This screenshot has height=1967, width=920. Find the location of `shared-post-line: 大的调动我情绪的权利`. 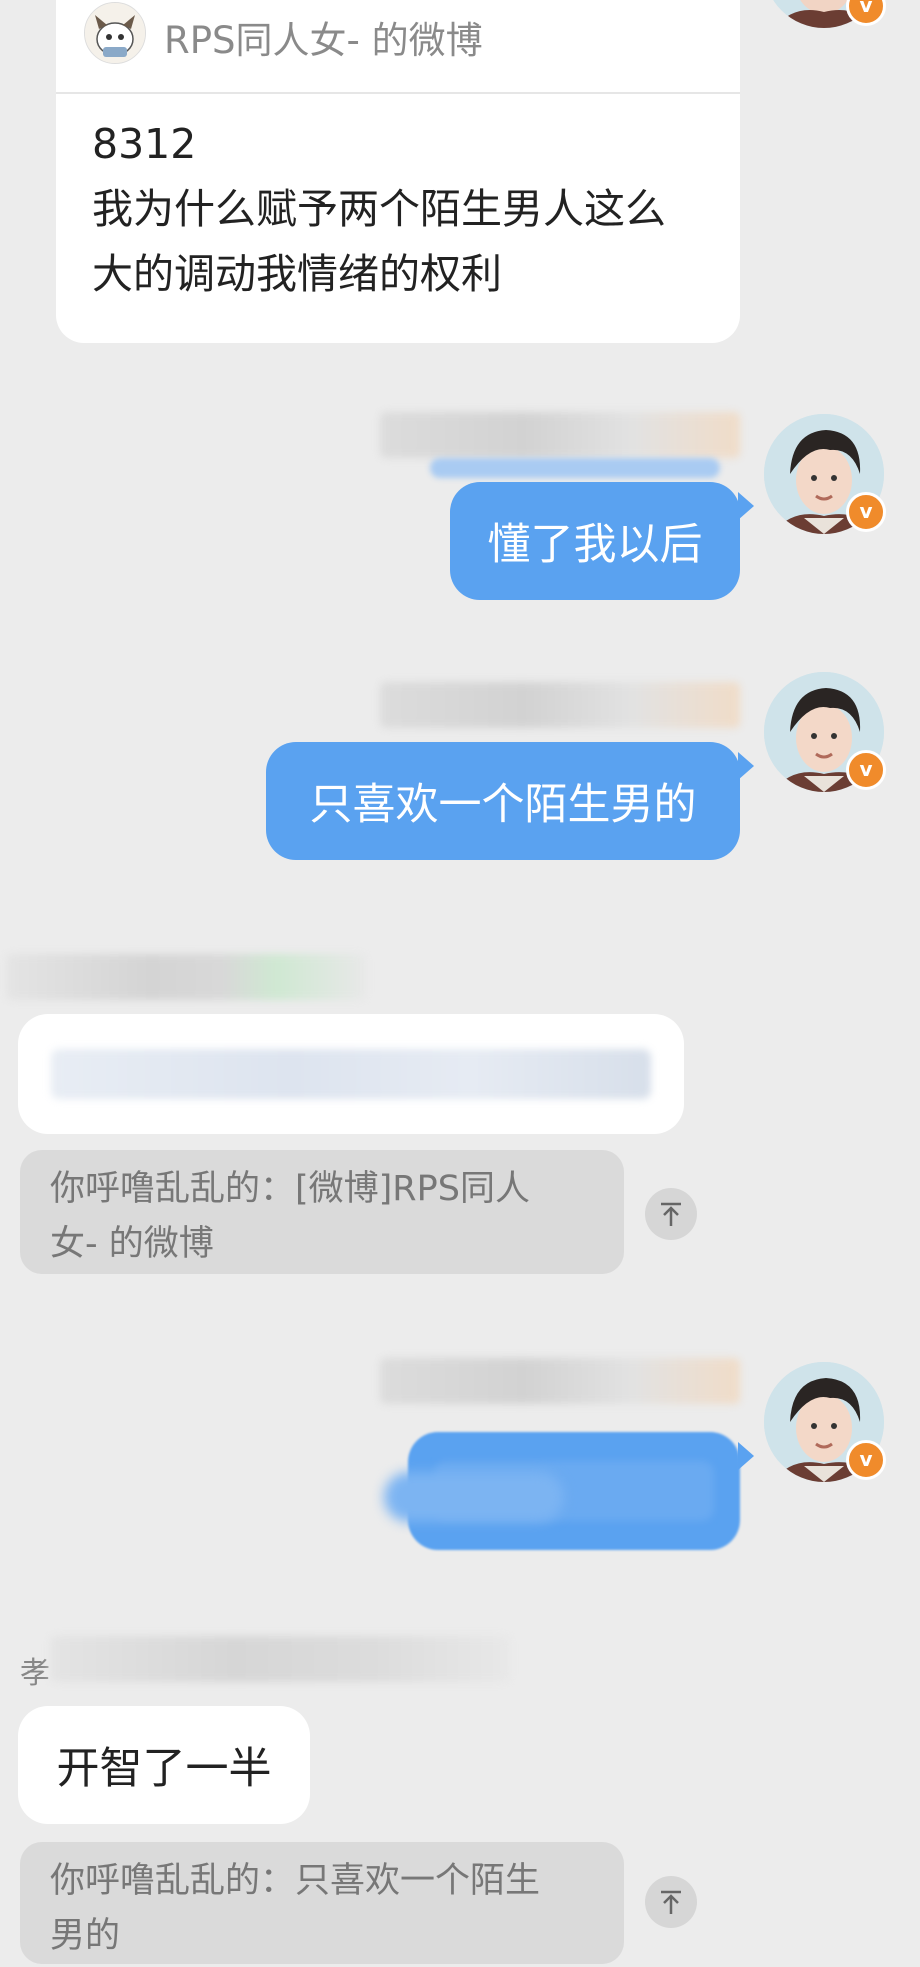

shared-post-line: 大的调动我情绪的权利 is located at coordinates (297, 274).